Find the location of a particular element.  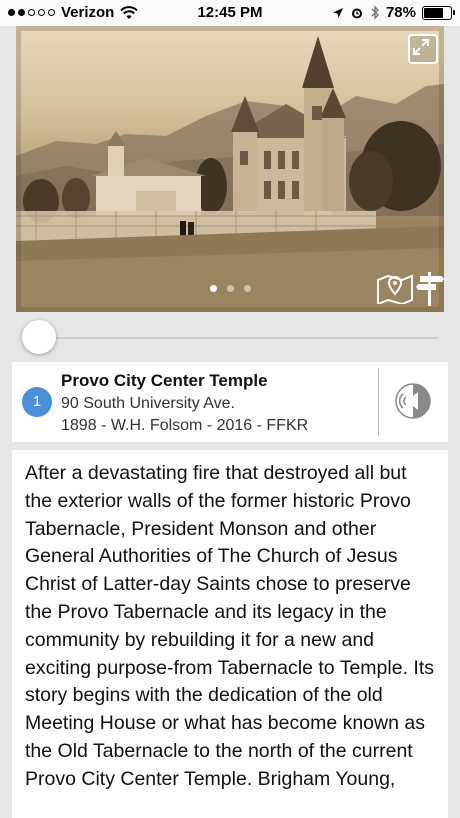

place-title: Provo City Center Temple is located at coordinates (164, 380).